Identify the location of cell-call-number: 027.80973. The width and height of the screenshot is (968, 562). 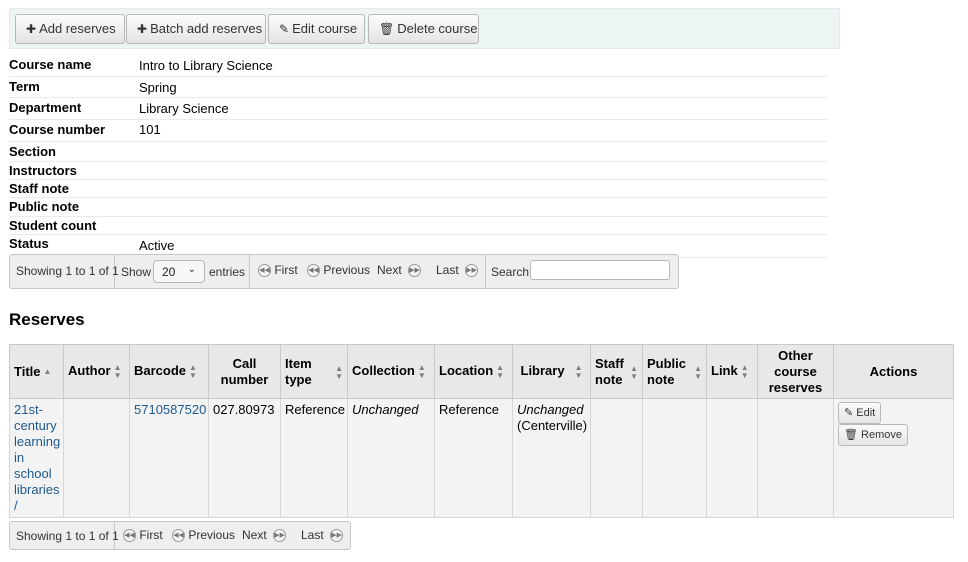
(244, 458).